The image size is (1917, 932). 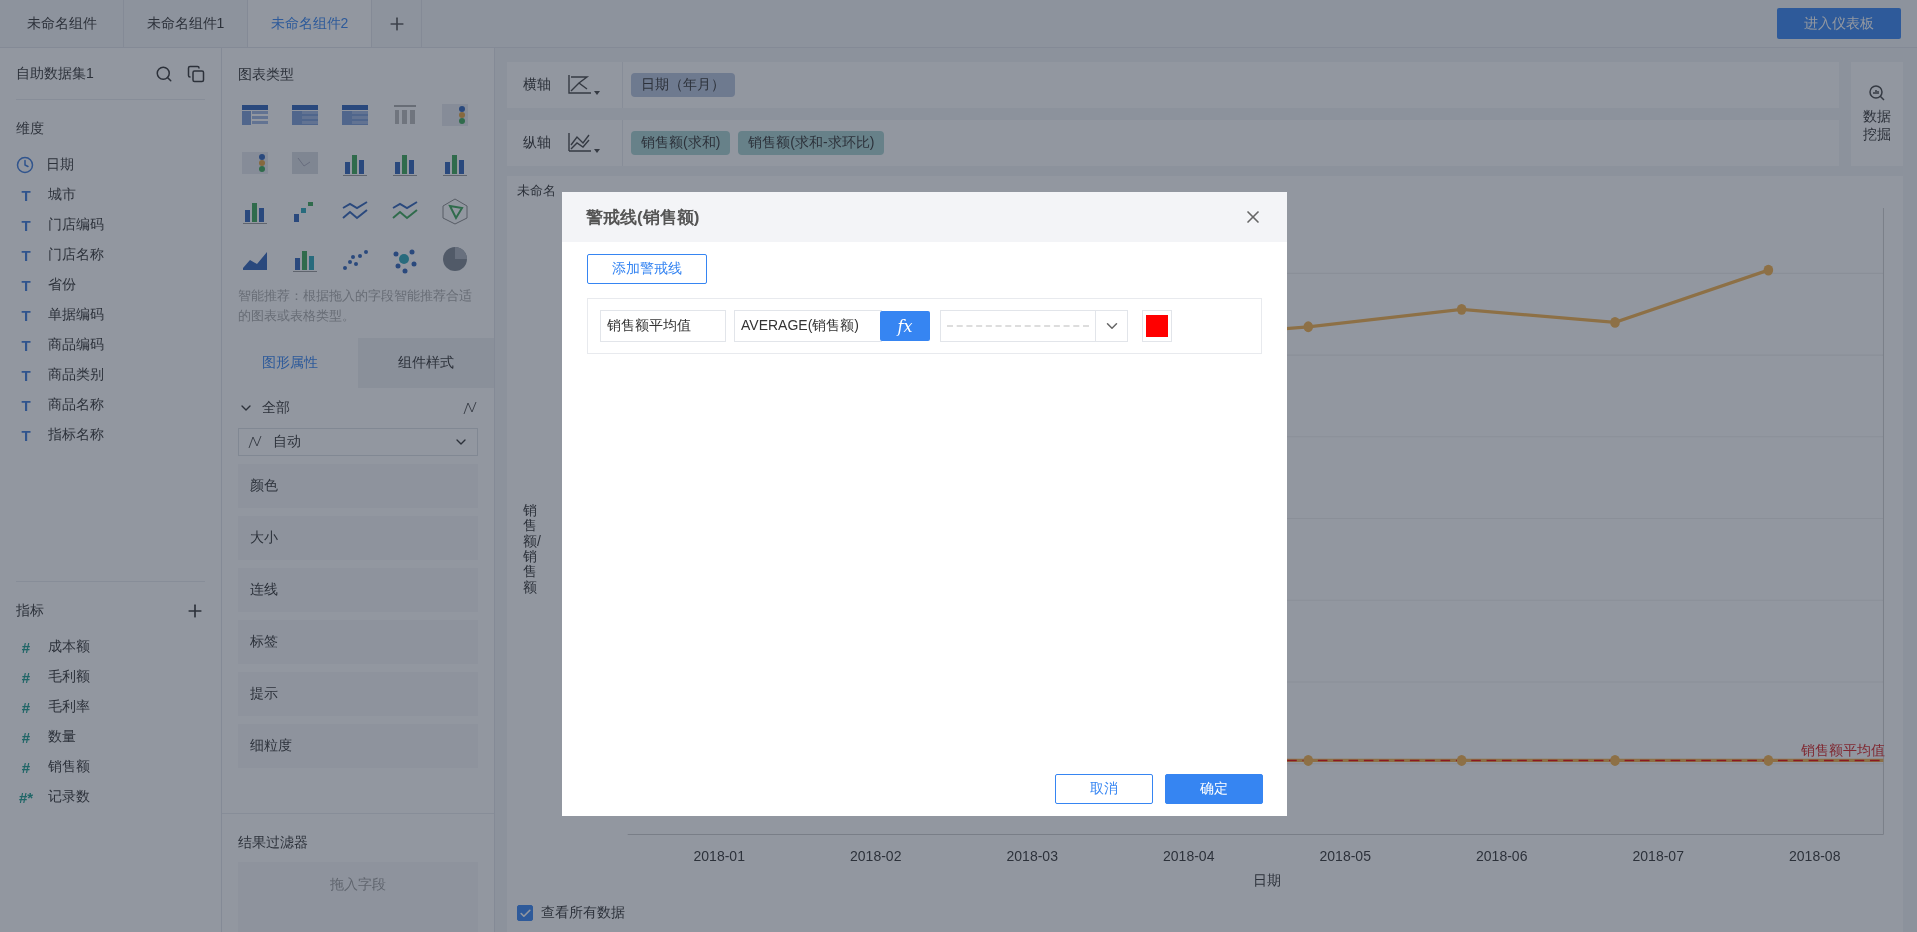 What do you see at coordinates (30, 611) in the screenshot?
I see `section-title: 指标` at bounding box center [30, 611].